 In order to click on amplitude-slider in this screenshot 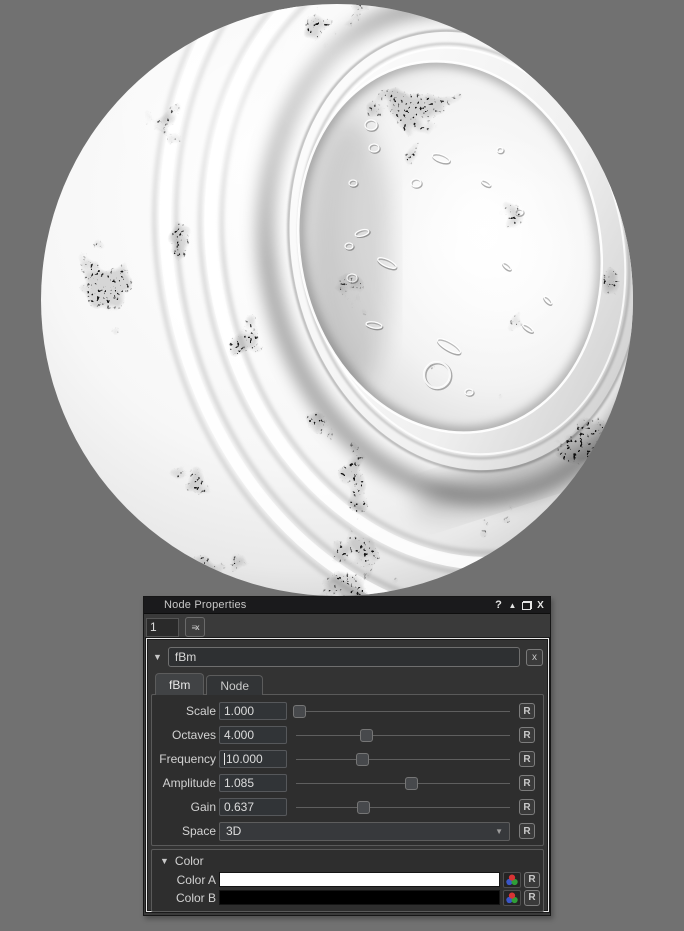, I will do `click(403, 783)`.